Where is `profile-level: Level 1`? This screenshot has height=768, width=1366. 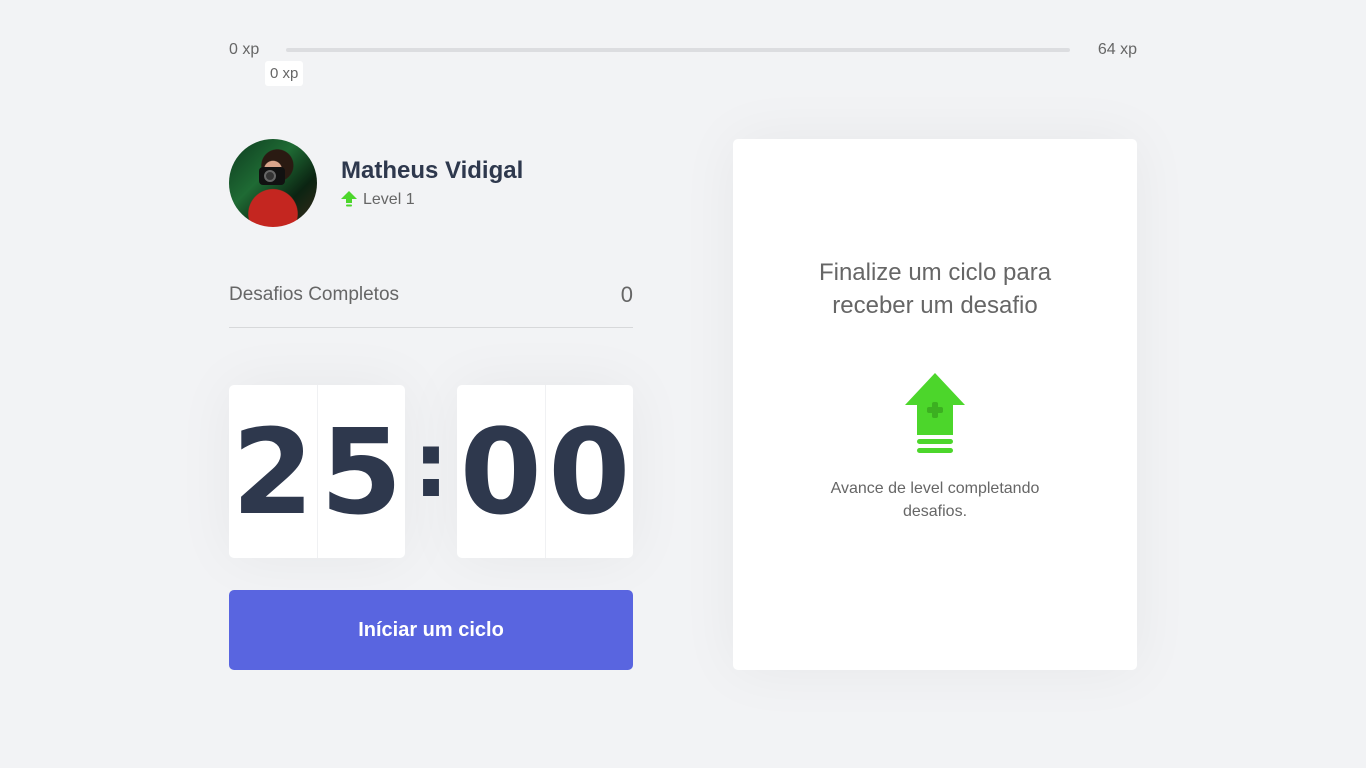 profile-level: Level 1 is located at coordinates (432, 200).